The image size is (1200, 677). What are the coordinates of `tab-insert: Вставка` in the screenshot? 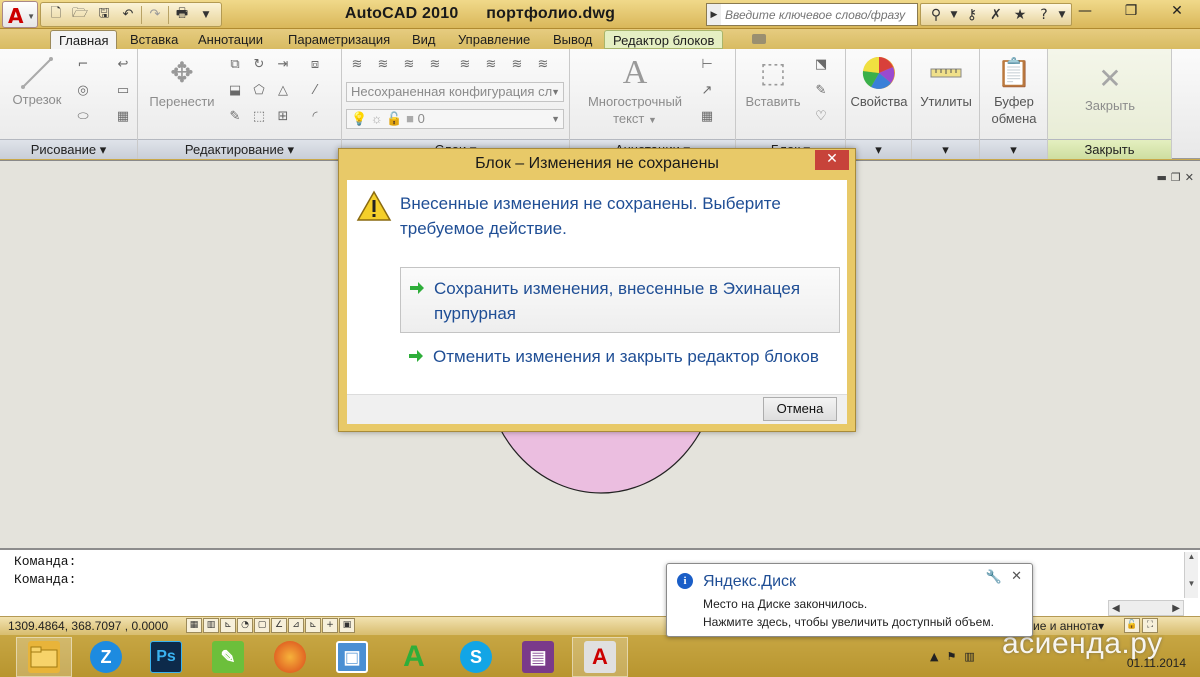 It's located at (154, 39).